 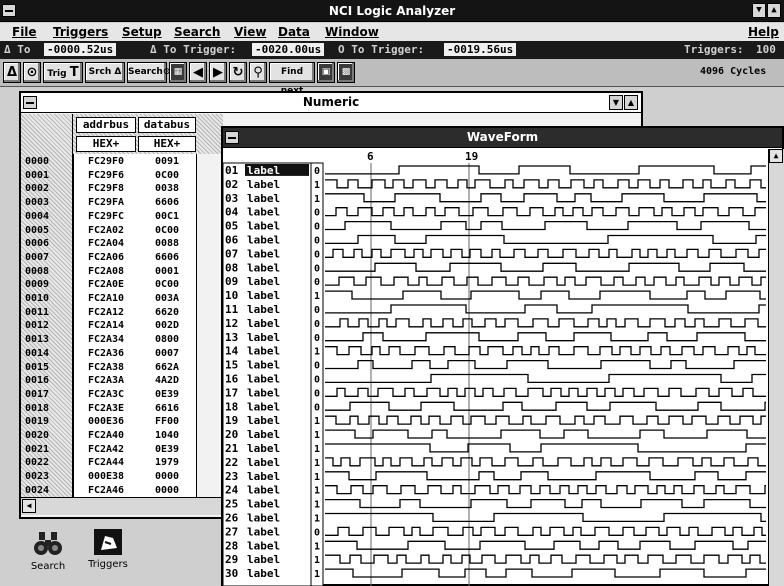 What do you see at coordinates (106, 408) in the screenshot?
I see `addrbus-cell: FC2A3E` at bounding box center [106, 408].